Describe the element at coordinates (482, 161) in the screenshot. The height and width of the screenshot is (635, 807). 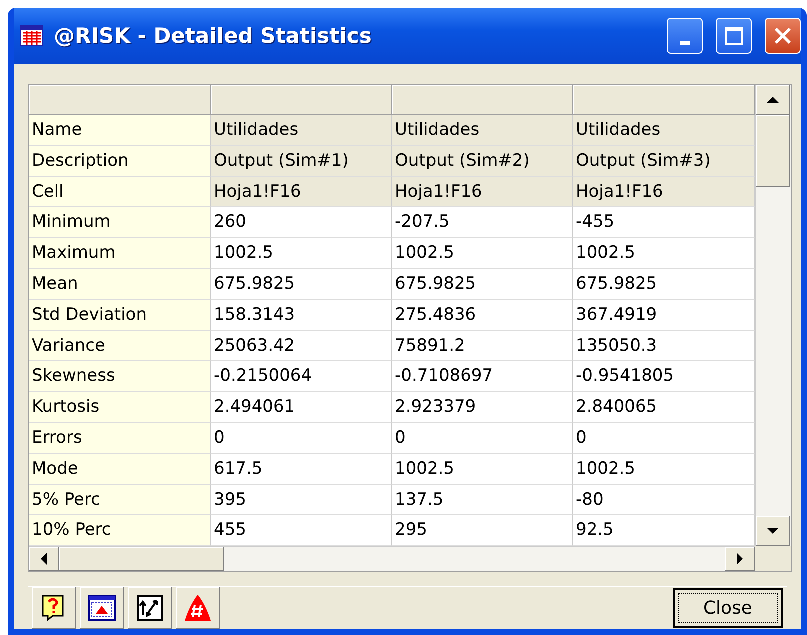
I see `table-cell: Output (Sim#2)` at that location.